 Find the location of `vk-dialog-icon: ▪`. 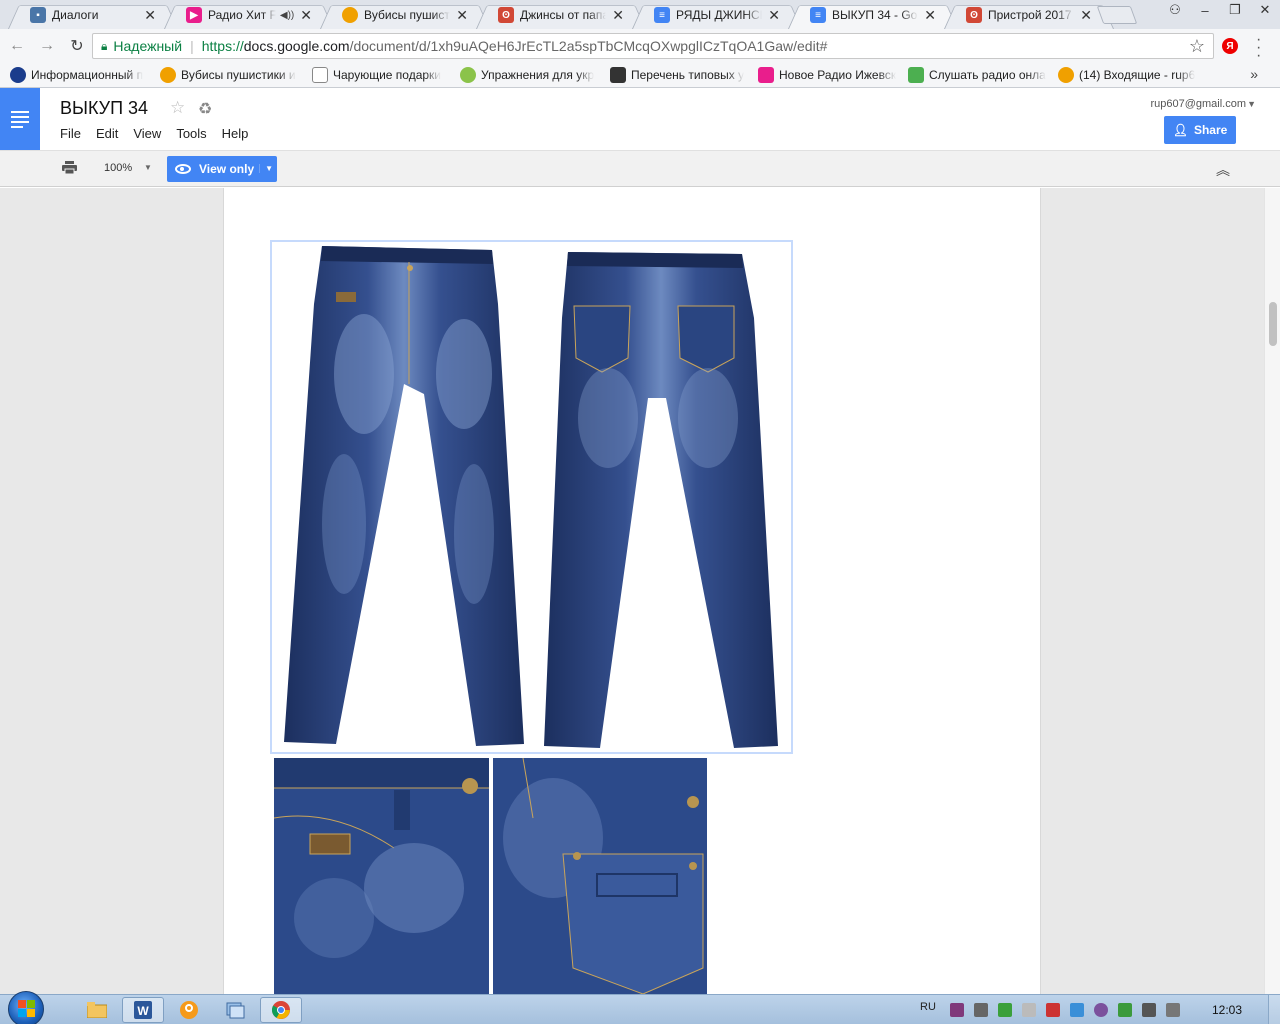

vk-dialog-icon: ▪ is located at coordinates (38, 15).